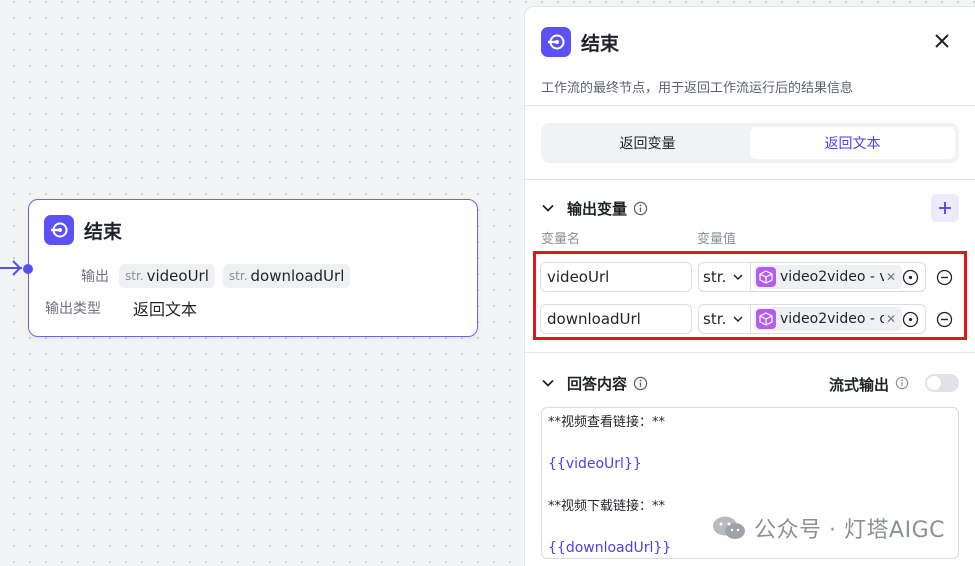 This screenshot has width=975, height=566. I want to click on plus-icon, so click(945, 208).